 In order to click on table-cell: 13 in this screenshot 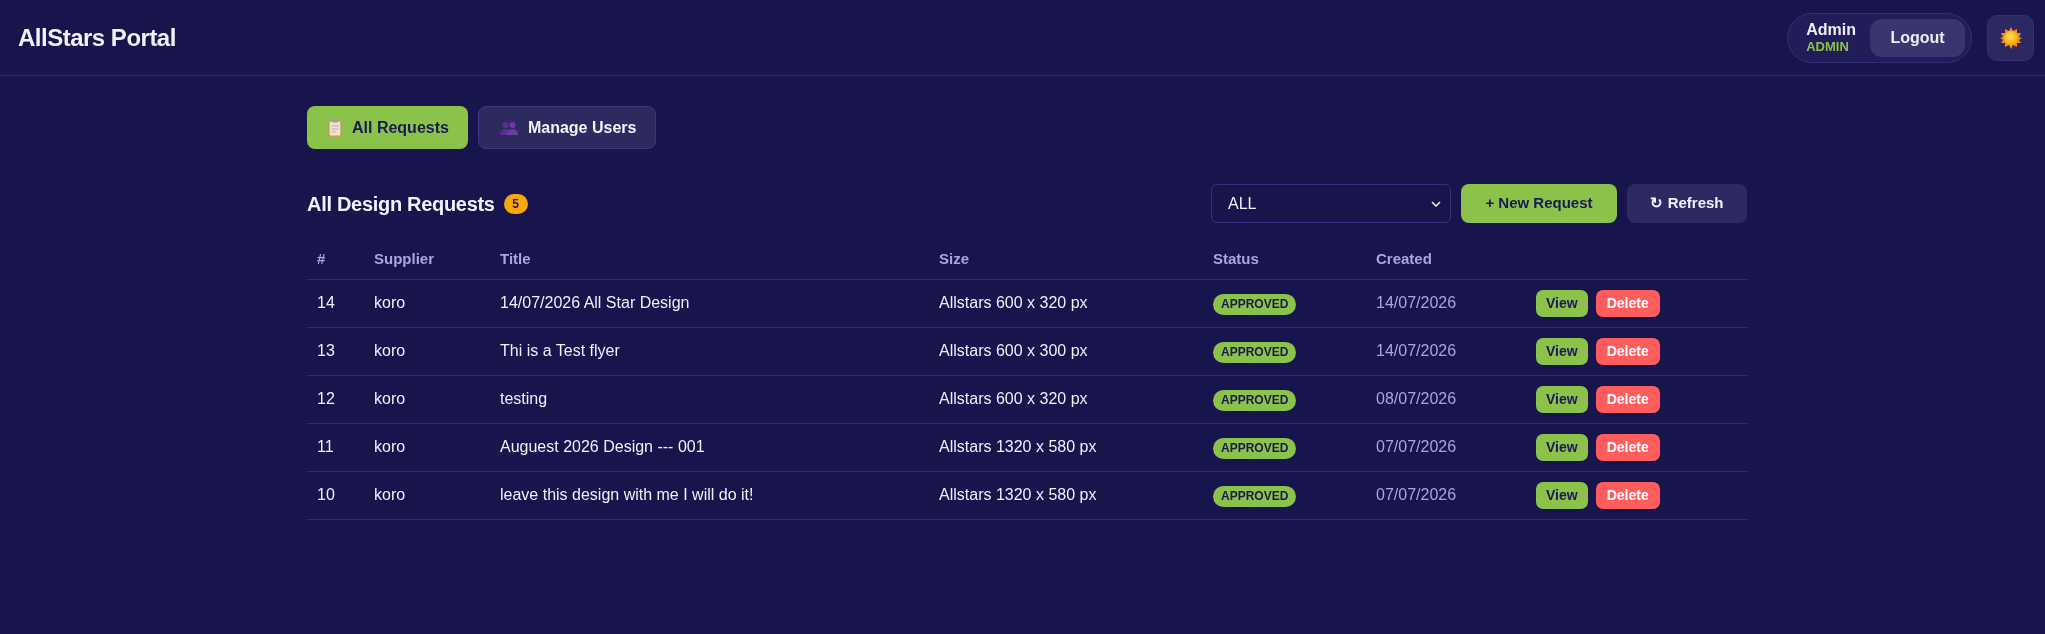, I will do `click(326, 350)`.